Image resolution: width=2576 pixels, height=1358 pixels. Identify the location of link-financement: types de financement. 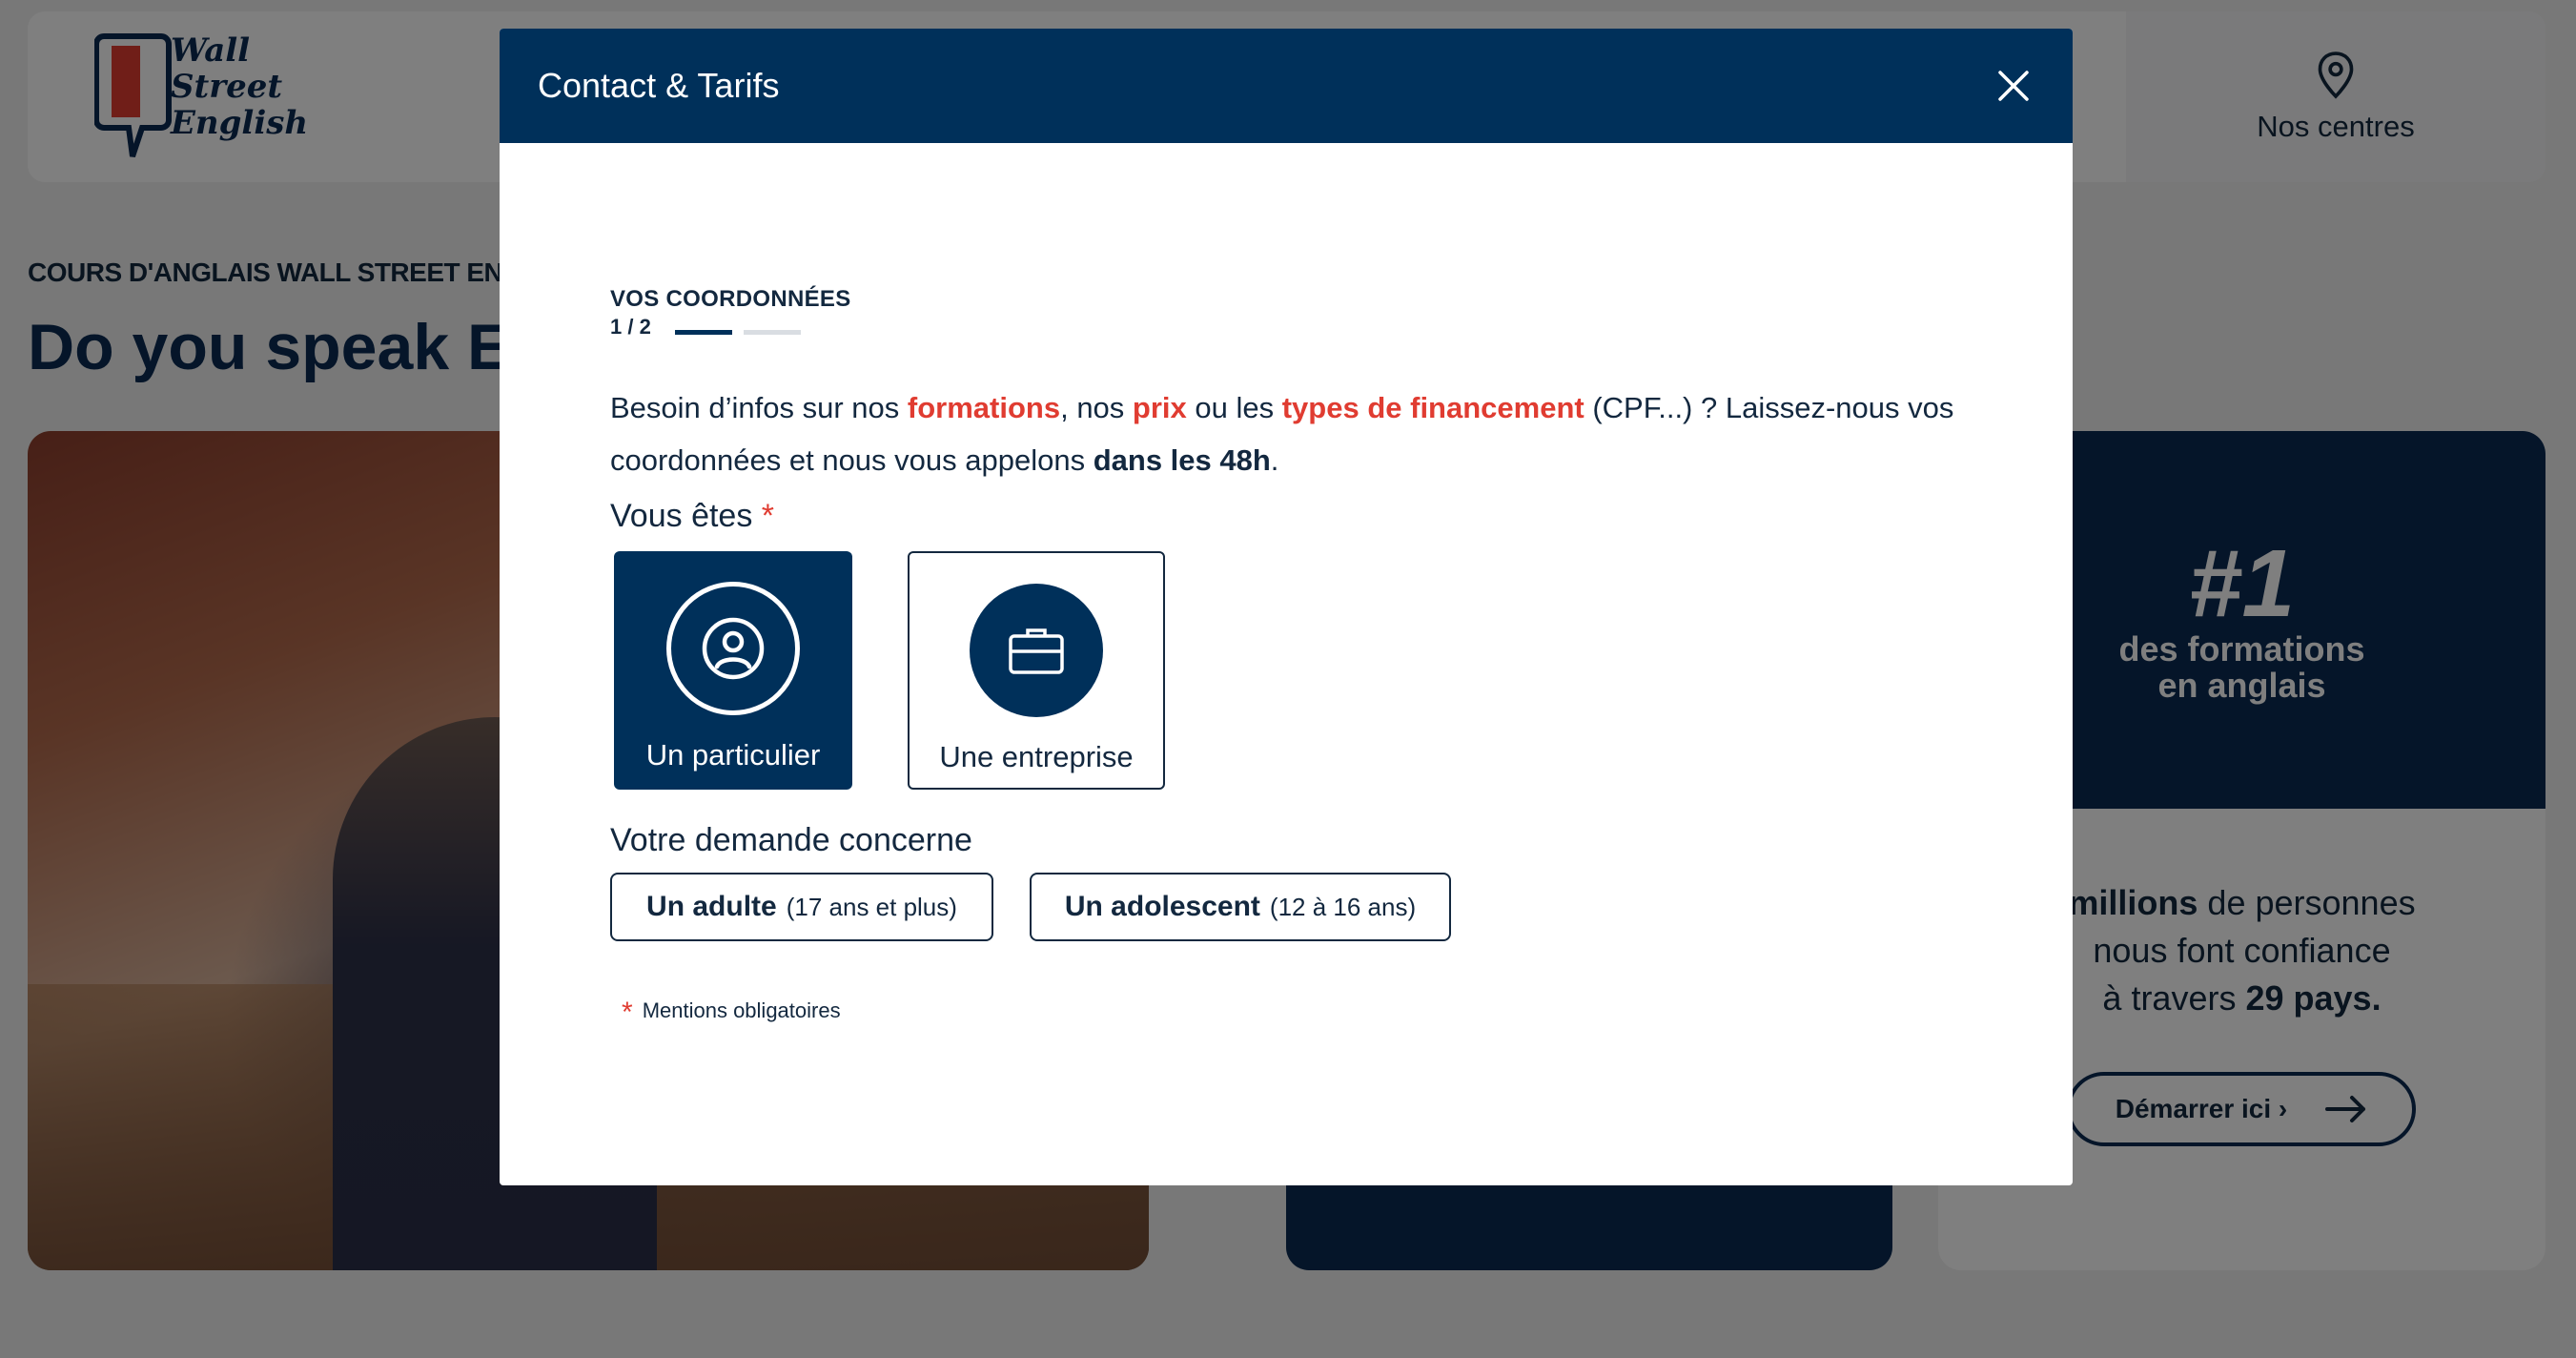
(1433, 407).